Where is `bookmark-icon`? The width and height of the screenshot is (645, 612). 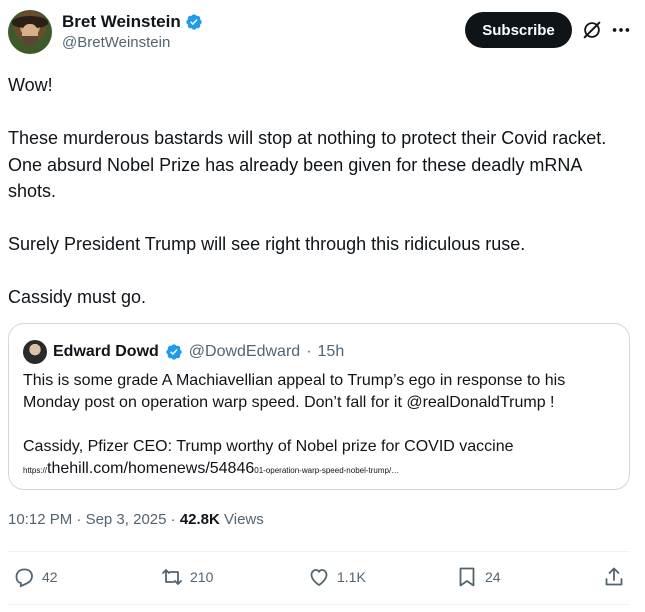 bookmark-icon is located at coordinates (467, 577).